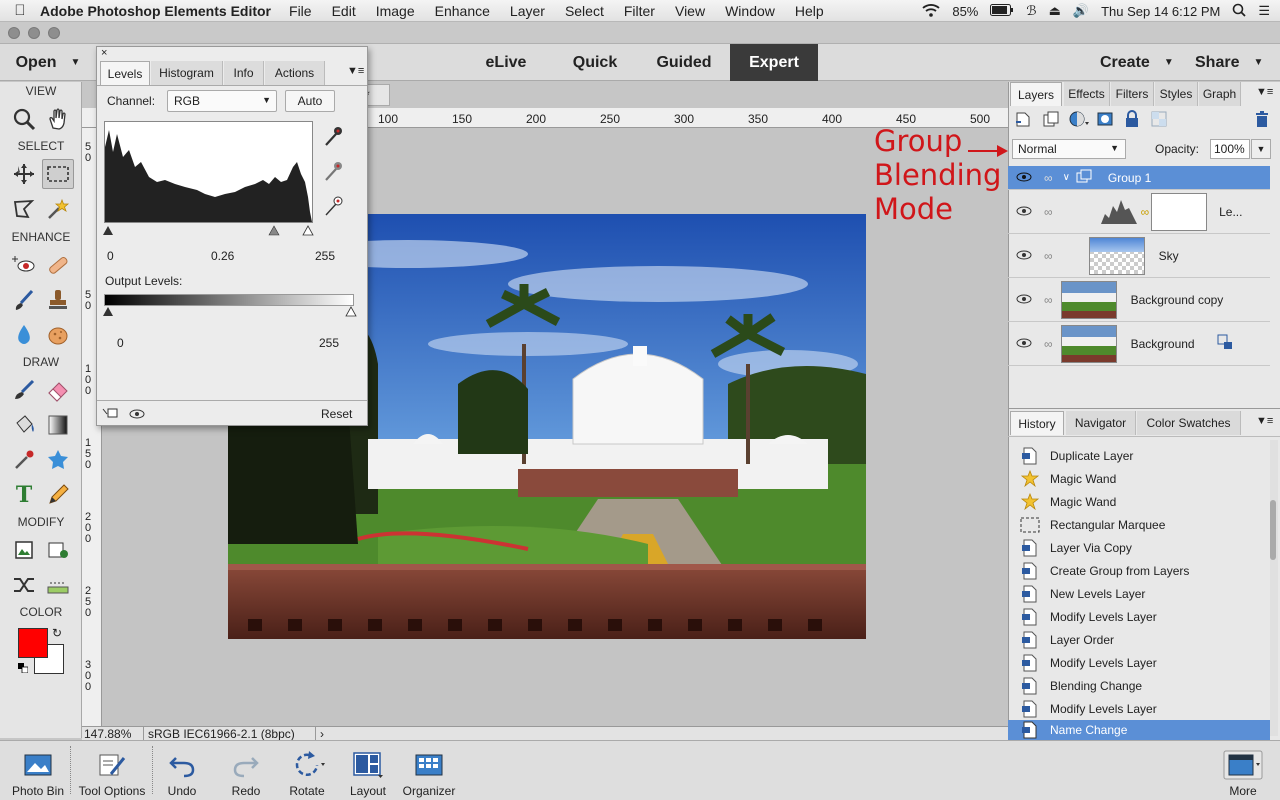 This screenshot has height=800, width=1280. I want to click on history-item: Create Group from Layers, so click(1145, 570).